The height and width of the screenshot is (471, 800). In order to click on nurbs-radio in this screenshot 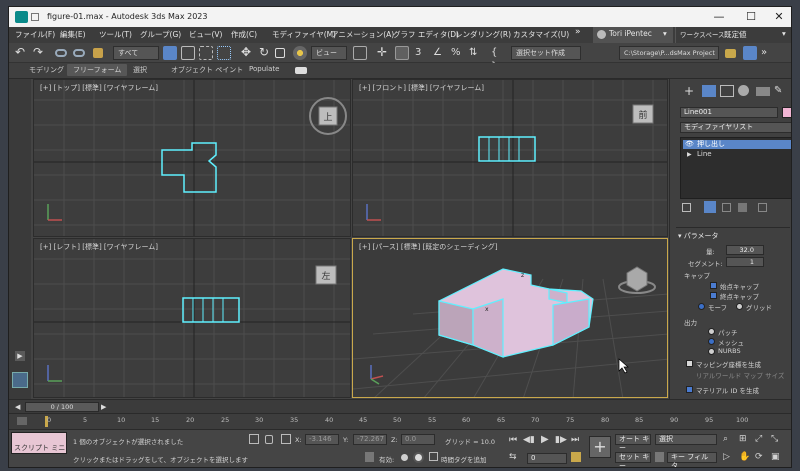, I will do `click(711, 351)`.